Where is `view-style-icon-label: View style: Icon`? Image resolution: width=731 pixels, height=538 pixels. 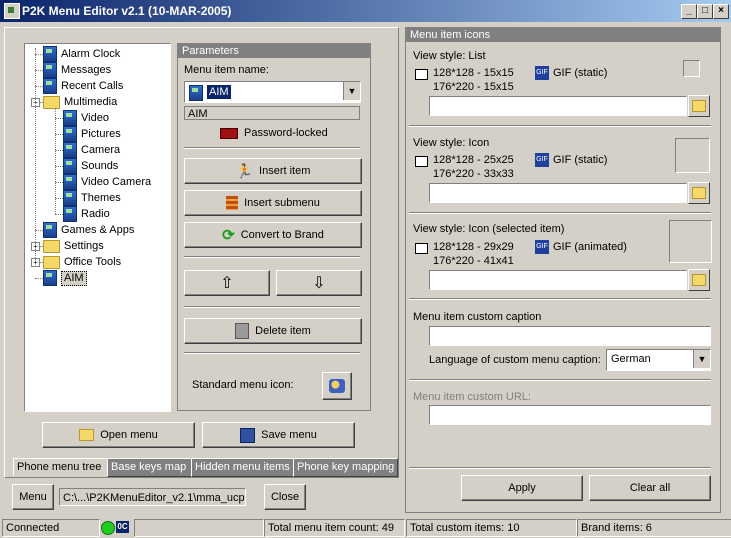 view-style-icon-label: View style: Icon is located at coordinates (451, 143).